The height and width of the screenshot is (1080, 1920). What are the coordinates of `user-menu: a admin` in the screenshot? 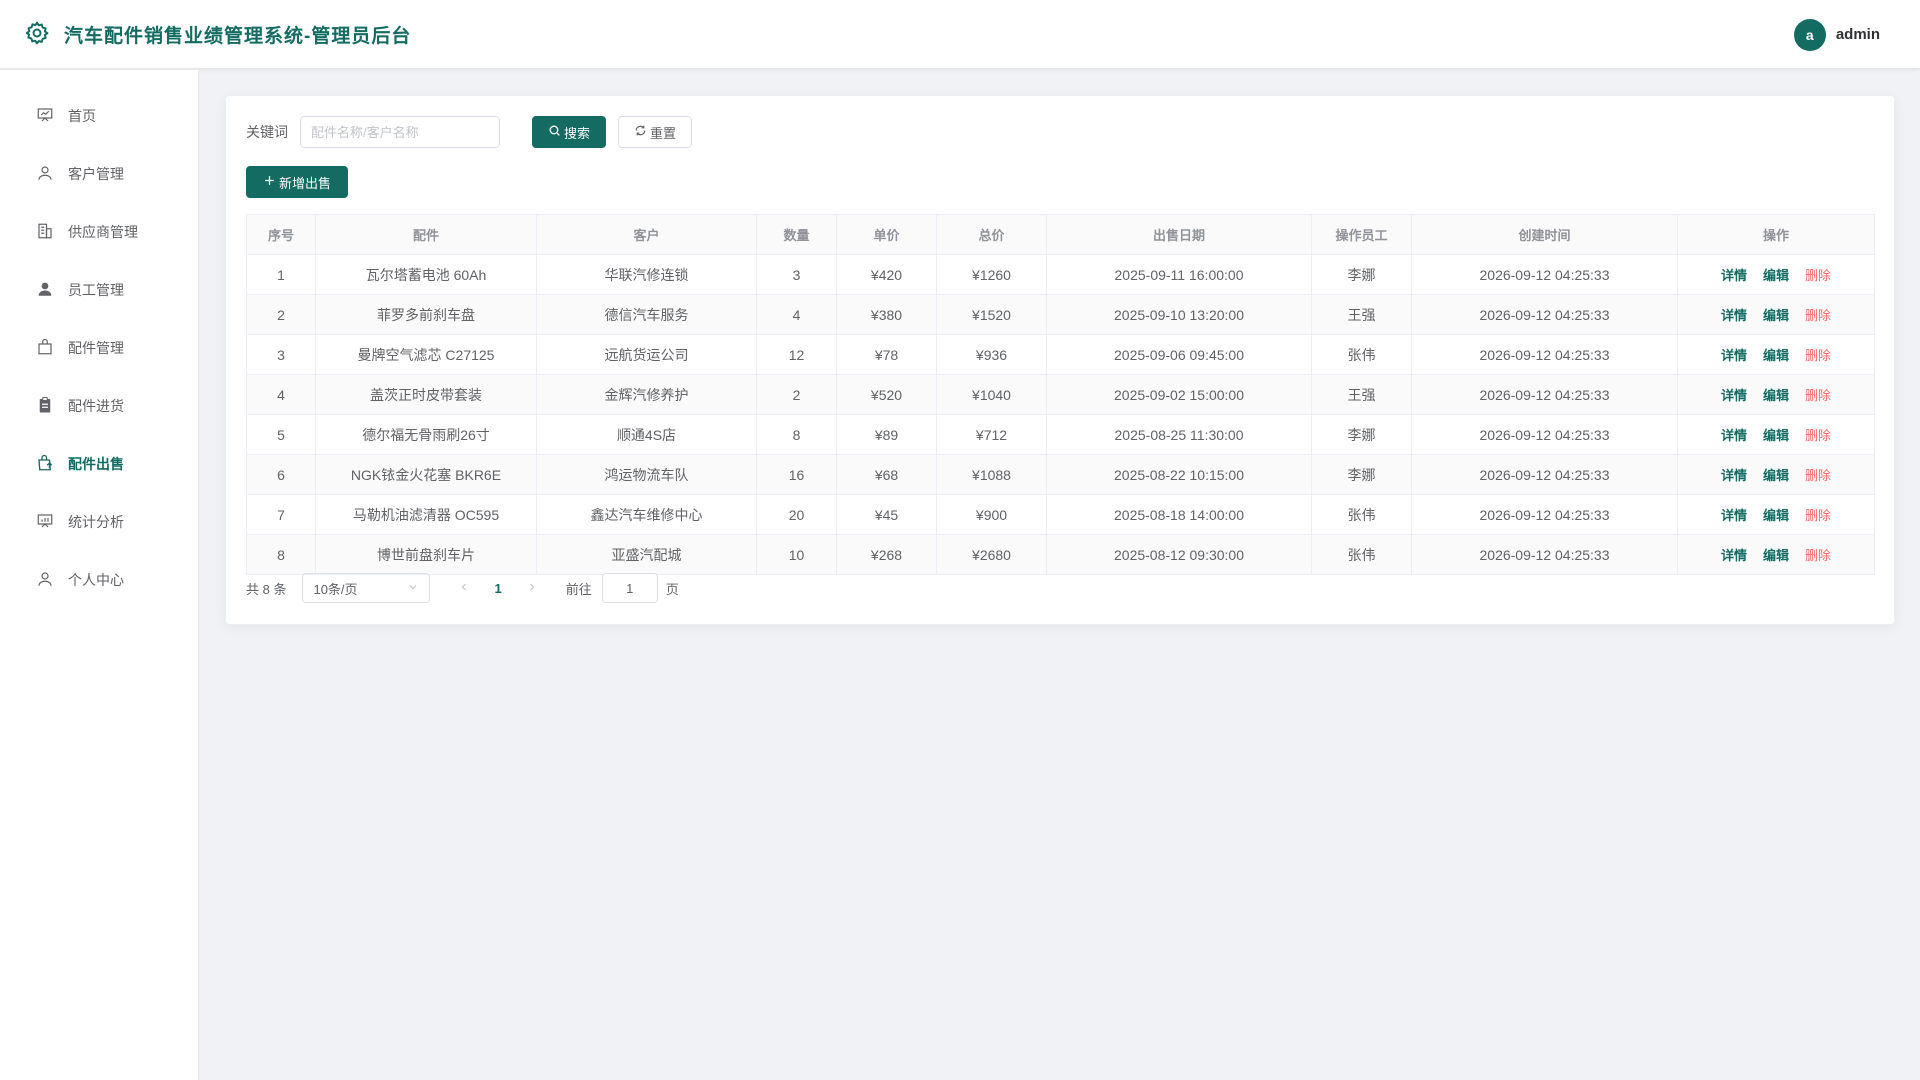 It's located at (1836, 34).